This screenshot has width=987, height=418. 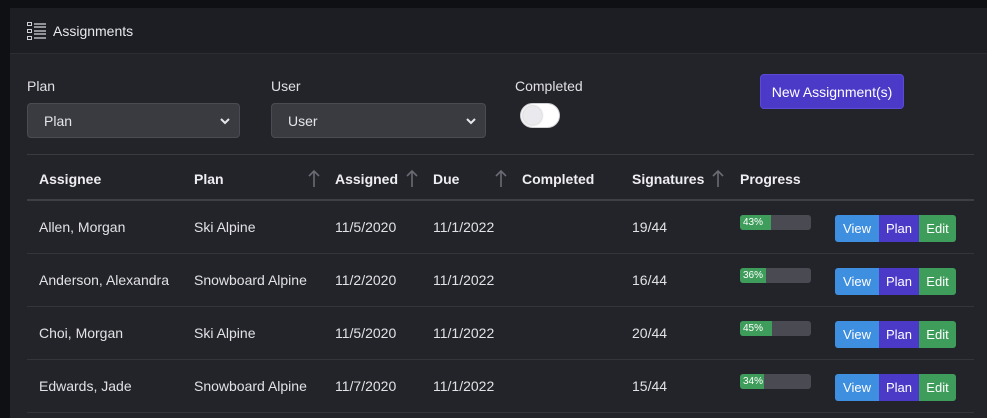 I want to click on plan-select: Plan, so click(x=133, y=120).